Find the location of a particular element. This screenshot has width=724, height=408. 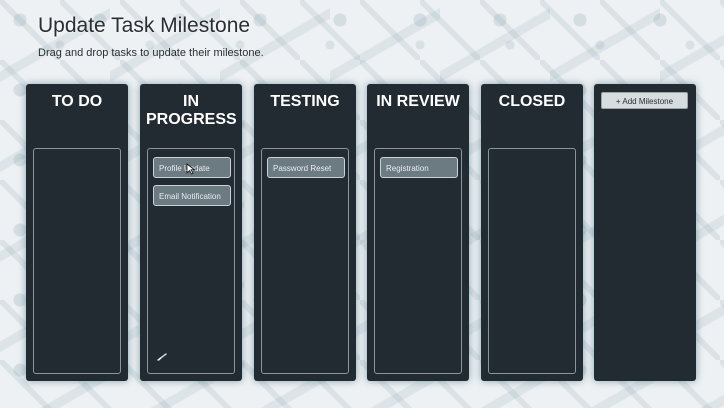

add-milestone-button: + Add Milestone is located at coordinates (644, 100).